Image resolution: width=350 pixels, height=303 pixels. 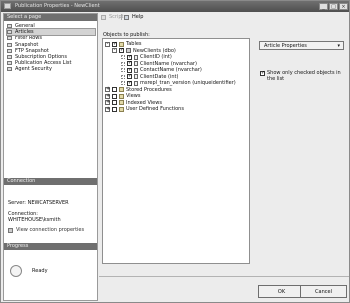 I want to click on footer-divider, so click(x=224, y=276).